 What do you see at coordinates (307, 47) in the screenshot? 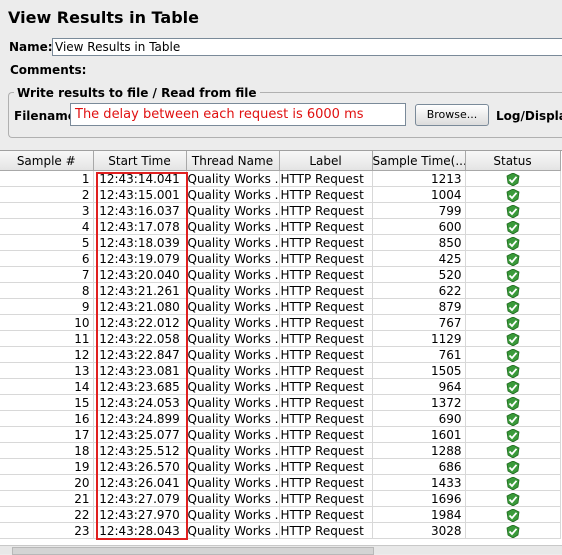
I see `name-input` at bounding box center [307, 47].